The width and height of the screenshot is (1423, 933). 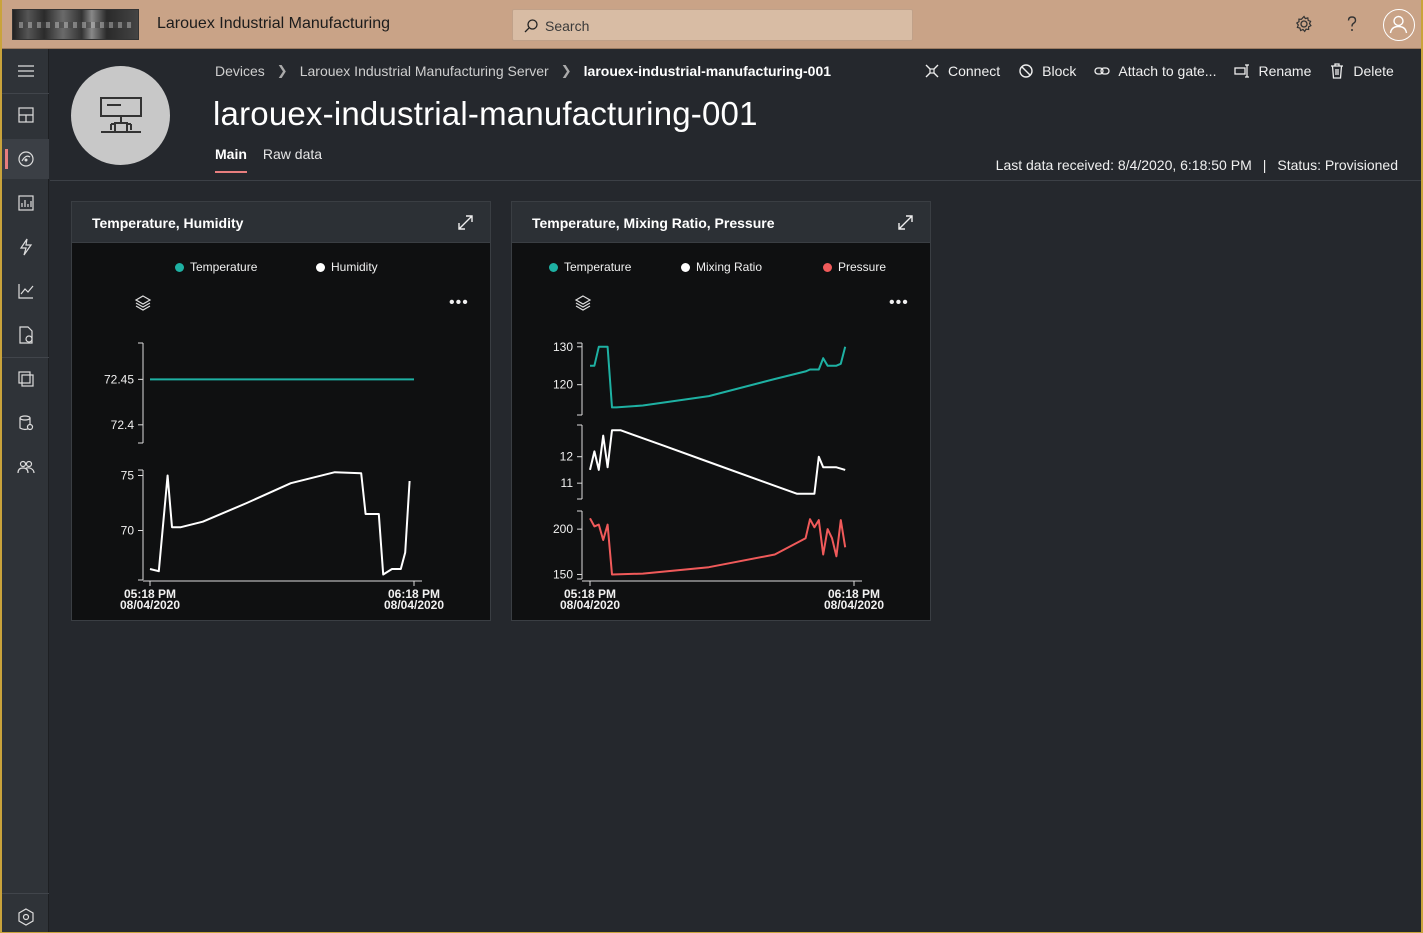 I want to click on help-icon, so click(x=1352, y=24).